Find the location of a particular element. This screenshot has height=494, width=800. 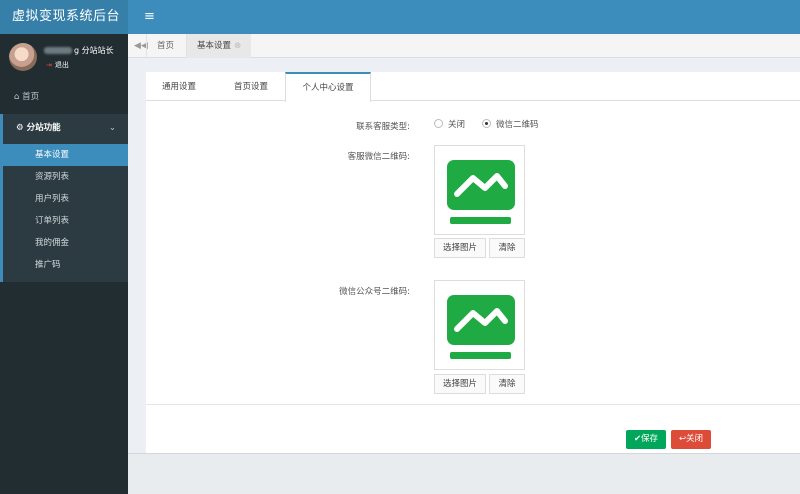

radio-circle-selected is located at coordinates (486, 123).